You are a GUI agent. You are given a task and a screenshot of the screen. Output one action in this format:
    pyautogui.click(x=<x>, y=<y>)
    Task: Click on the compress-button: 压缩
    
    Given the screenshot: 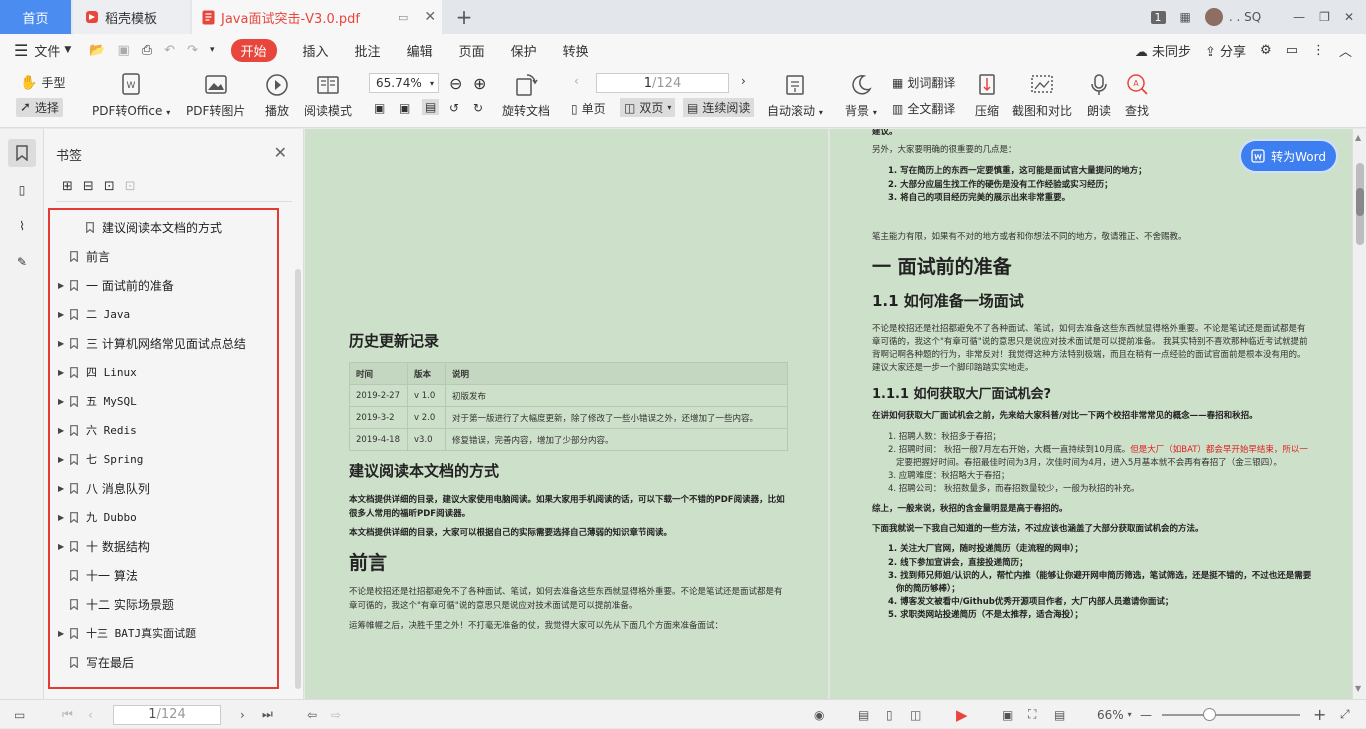 What is the action you would take?
    pyautogui.click(x=987, y=95)
    